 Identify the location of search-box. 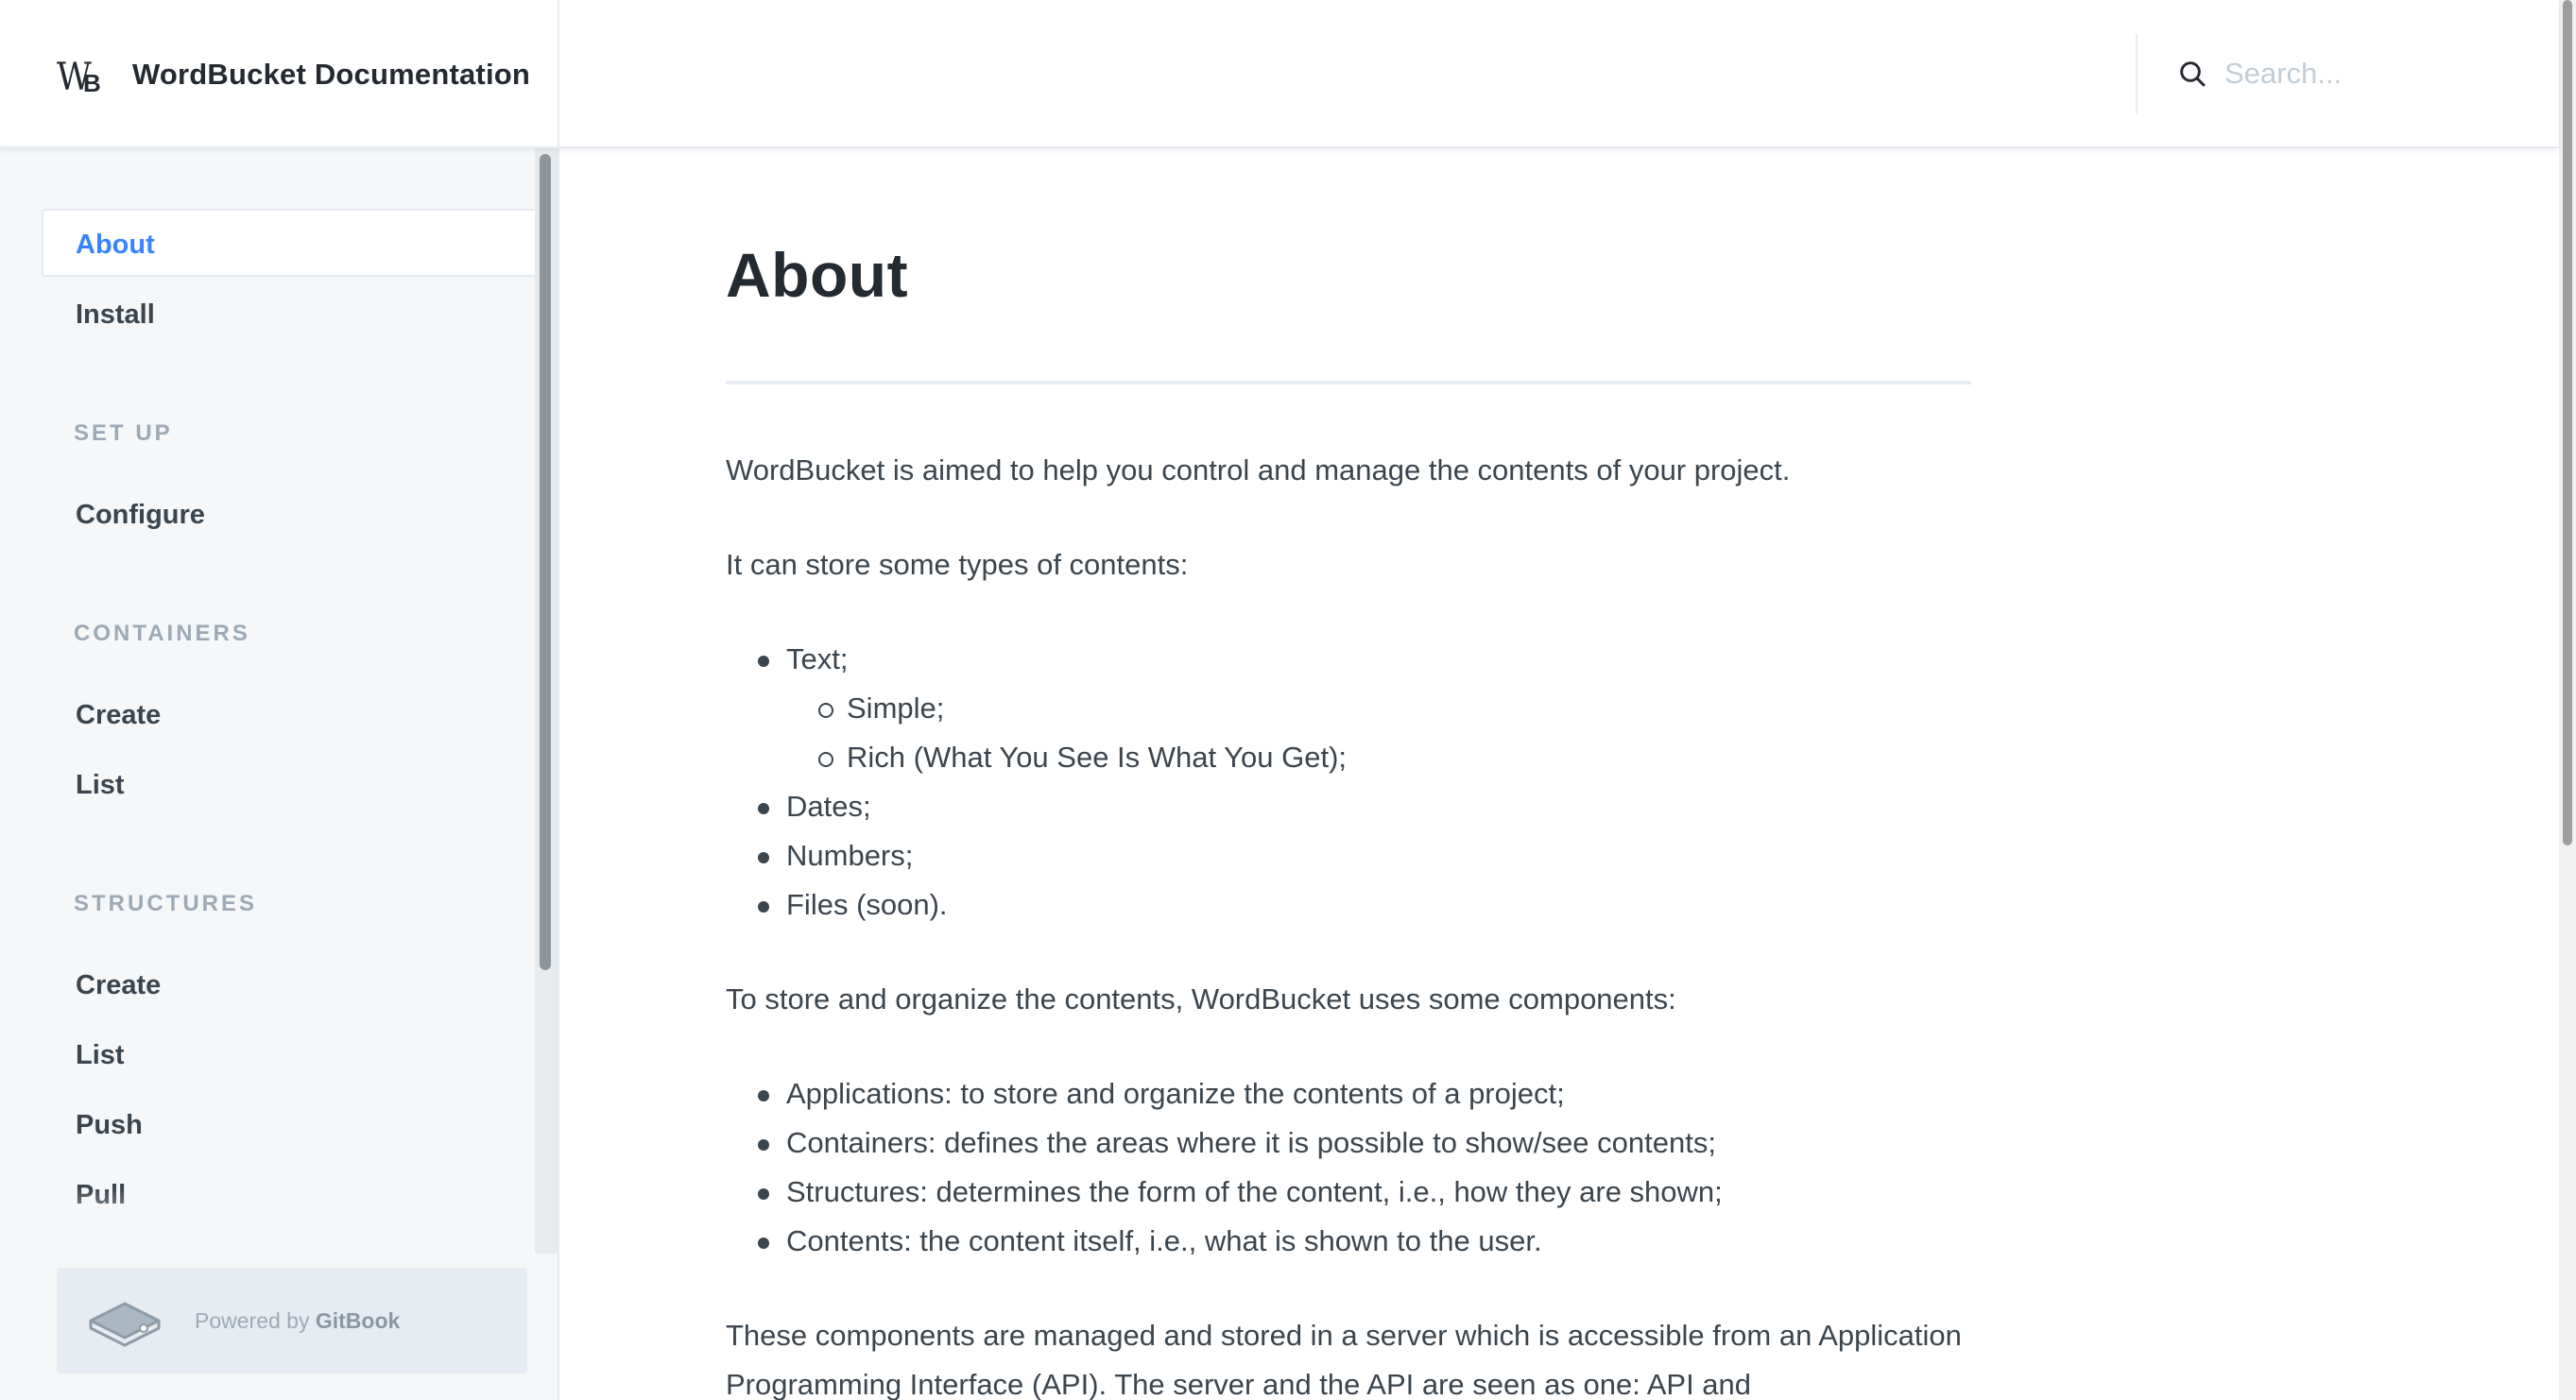
(2347, 73).